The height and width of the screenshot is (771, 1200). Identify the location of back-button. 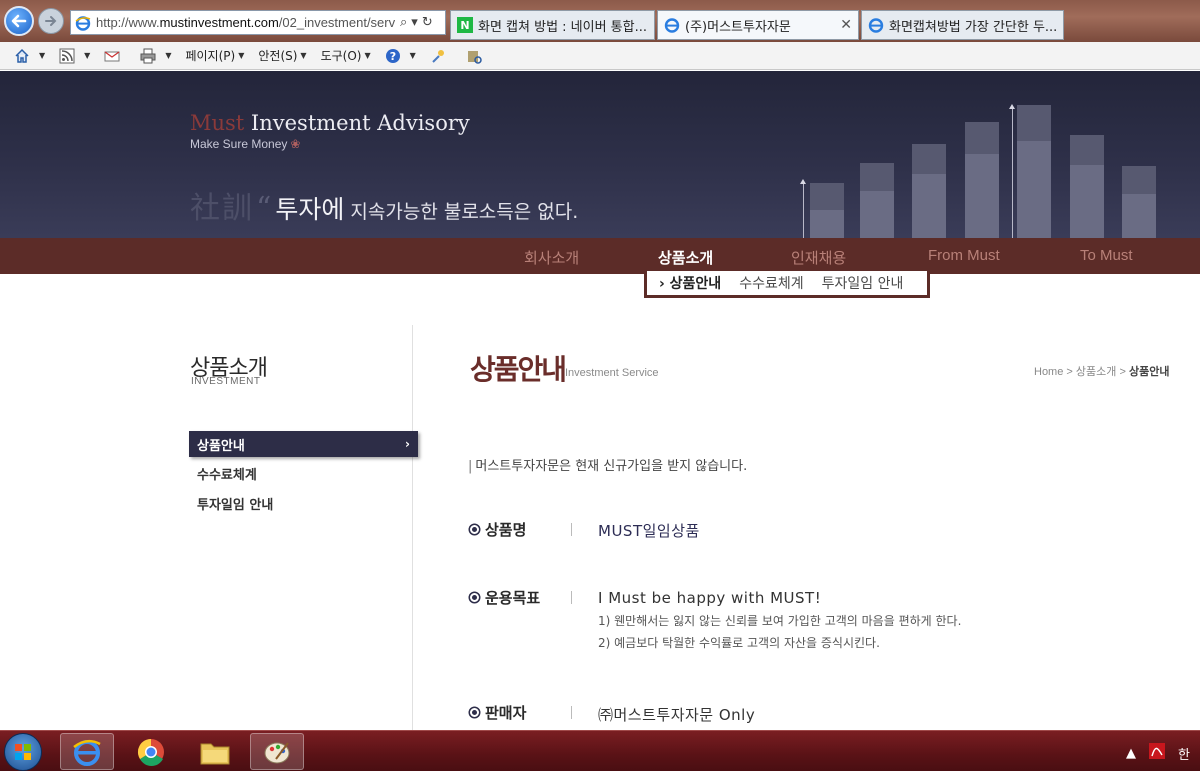
(19, 21).